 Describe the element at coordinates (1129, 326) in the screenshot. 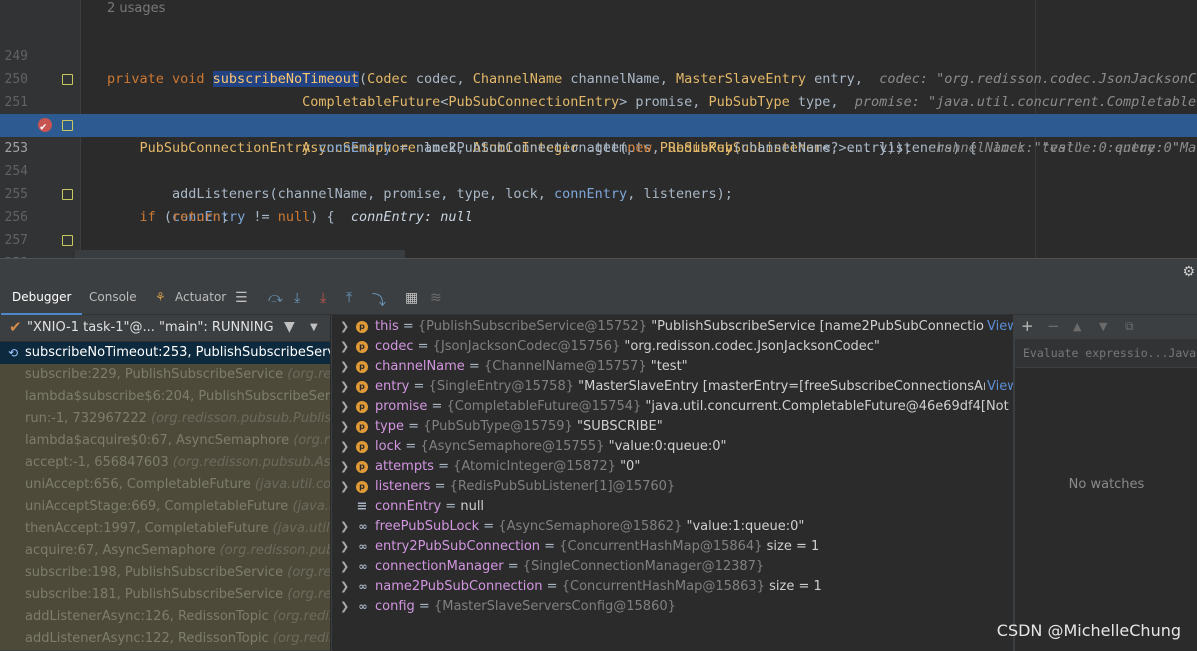

I see `duplicate-watch-icon: ⧉` at that location.